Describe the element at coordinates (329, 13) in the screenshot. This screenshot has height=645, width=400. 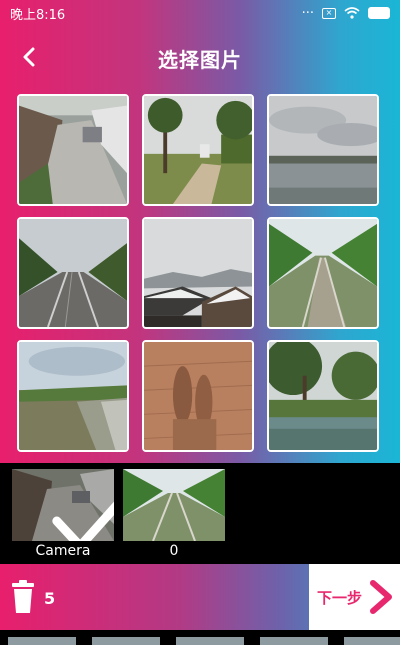
I see `notification-icon: ×` at that location.